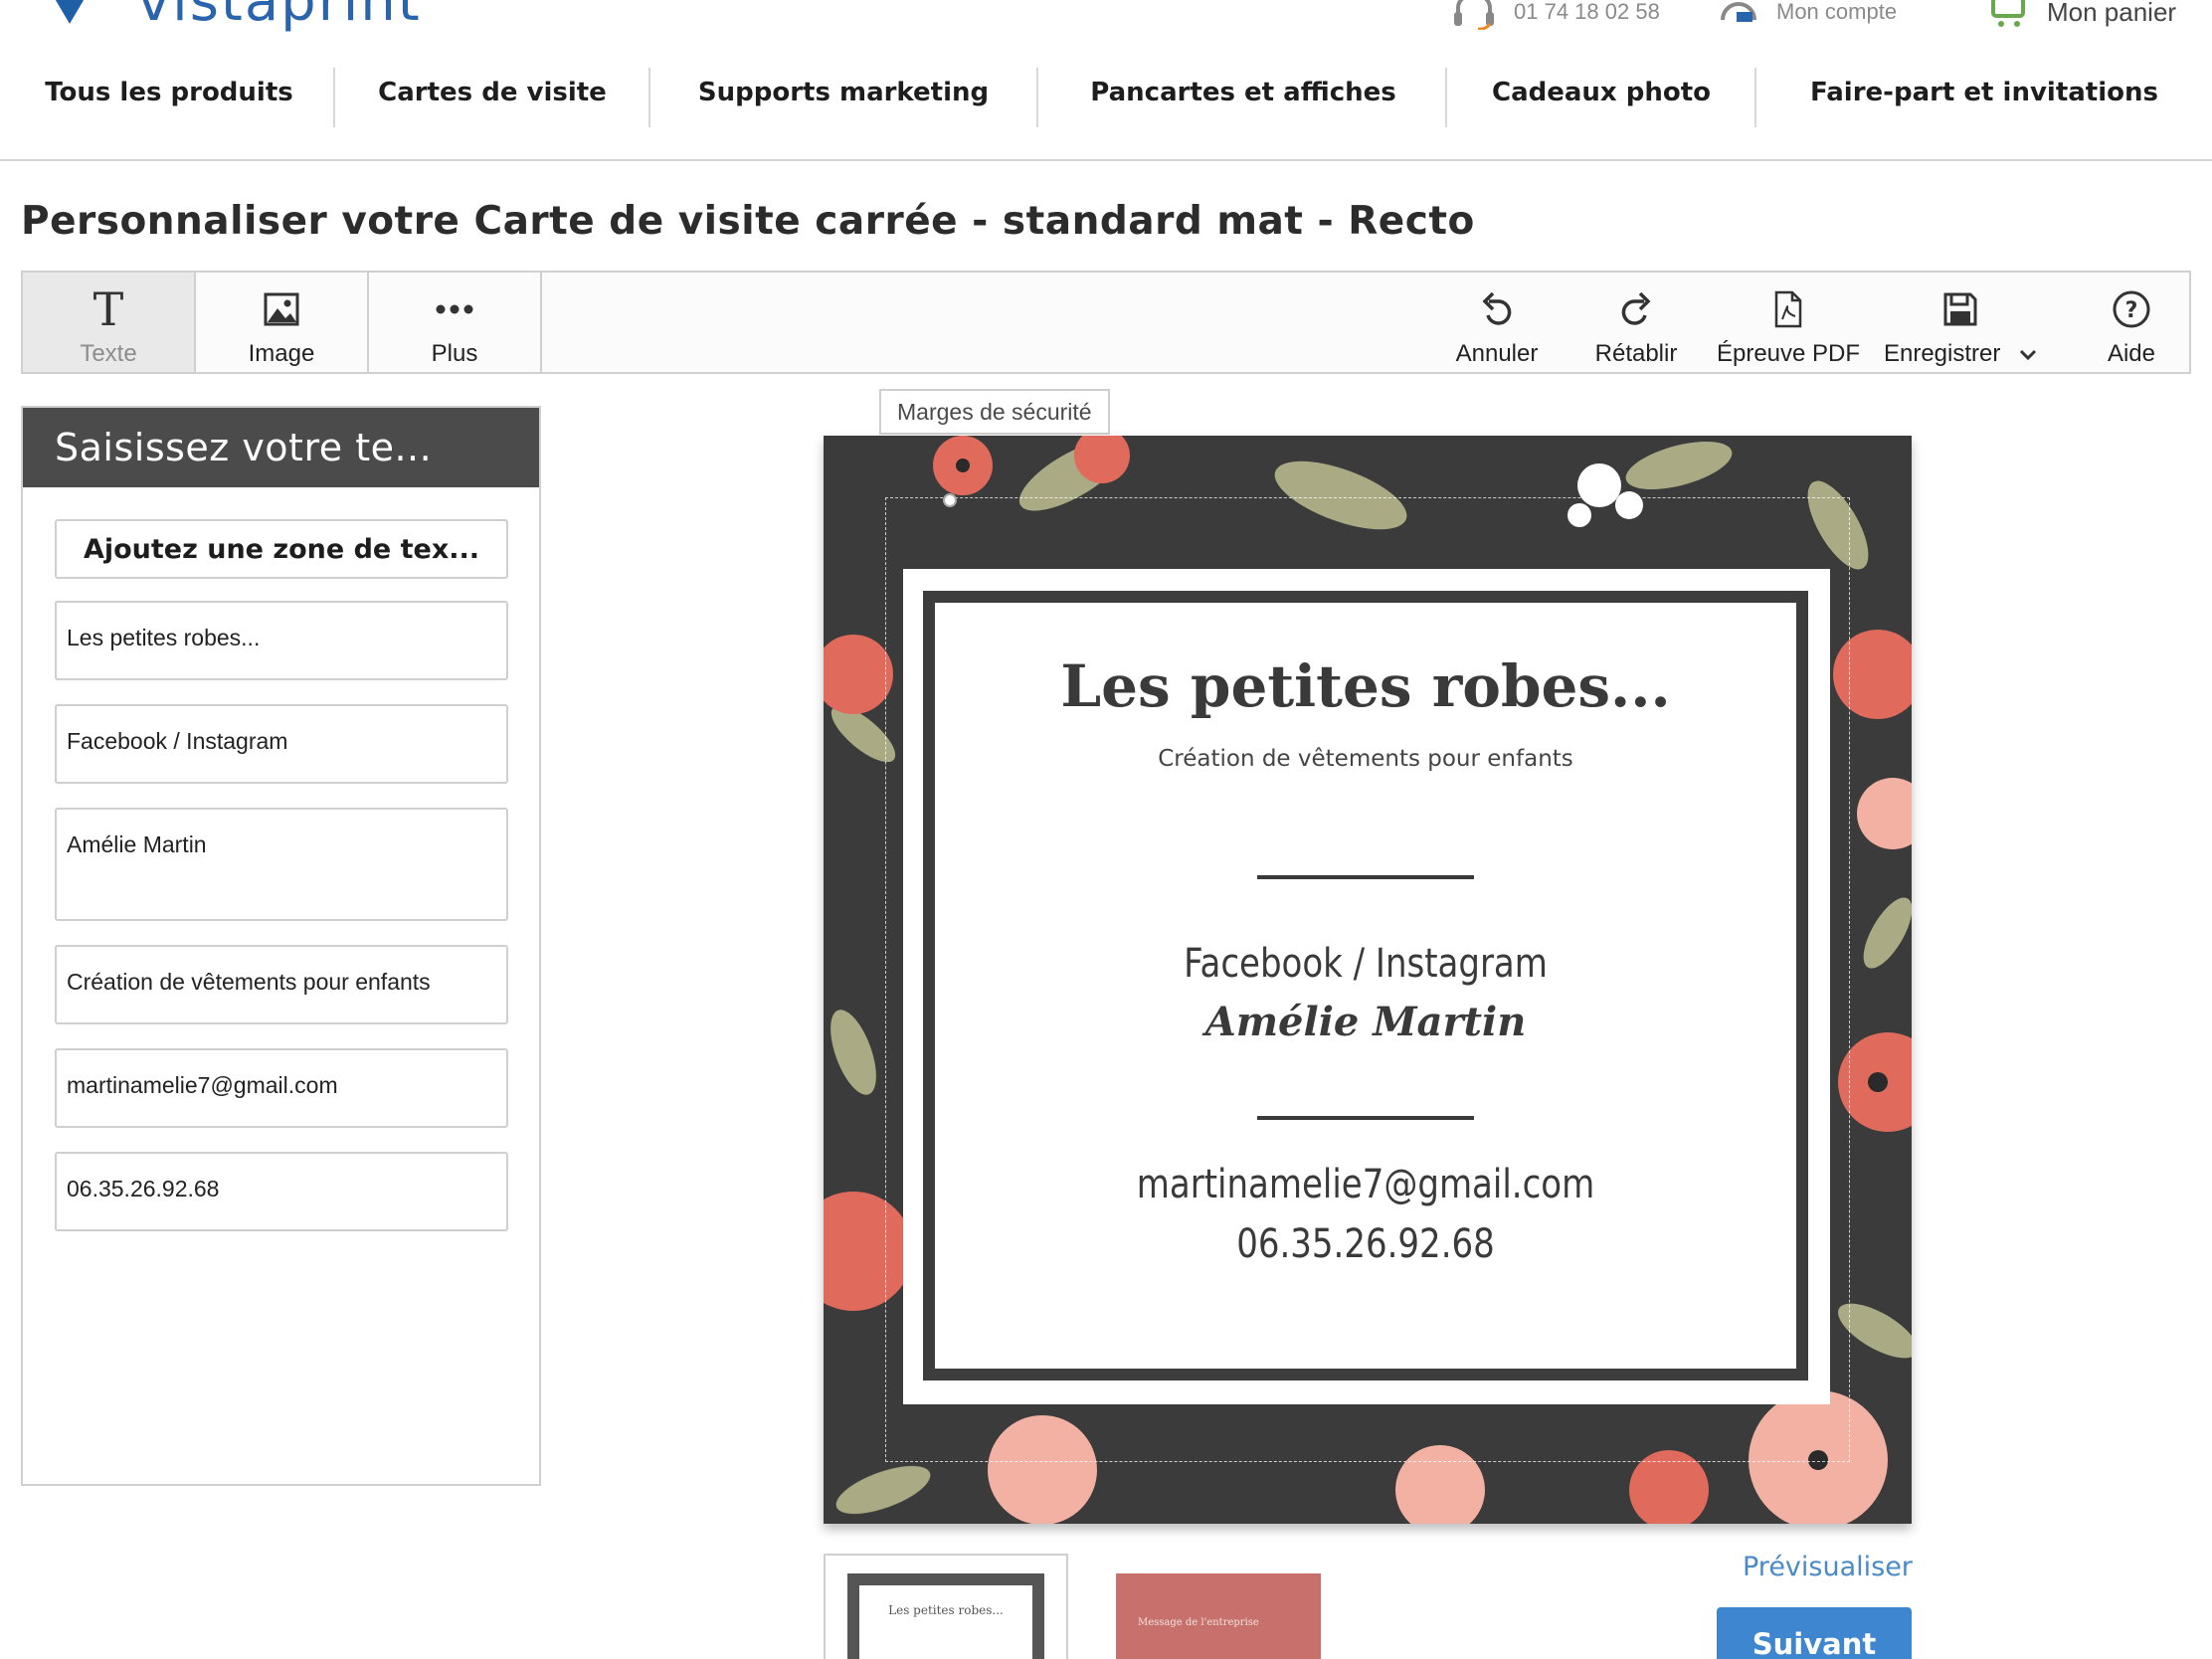 The height and width of the screenshot is (1659, 2212). What do you see at coordinates (2008, 13) in the screenshot?
I see `cart-icon` at bounding box center [2008, 13].